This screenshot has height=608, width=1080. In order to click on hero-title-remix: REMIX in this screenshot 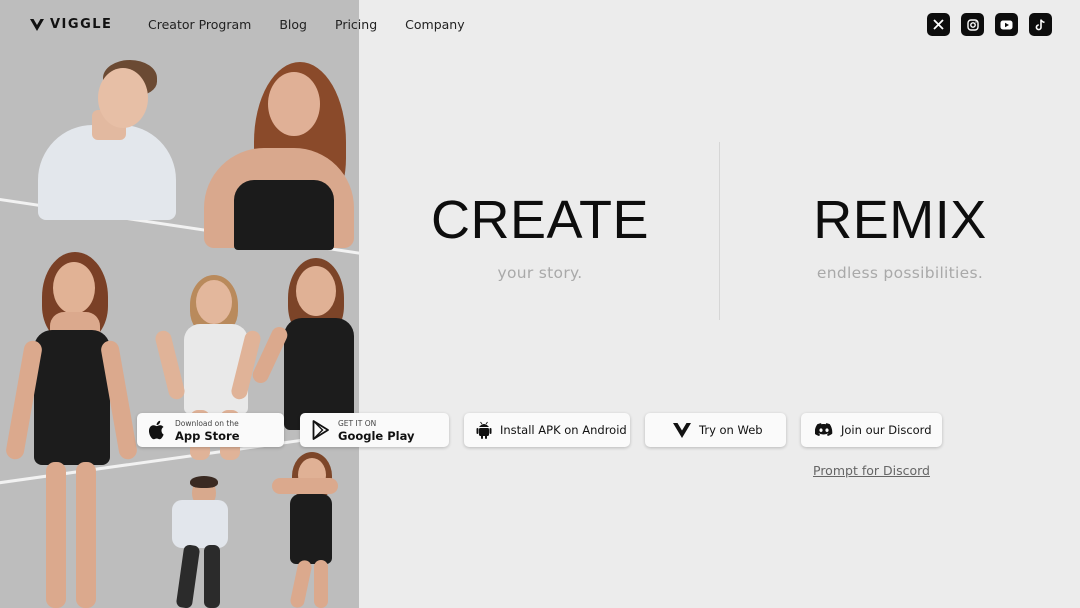, I will do `click(900, 220)`.